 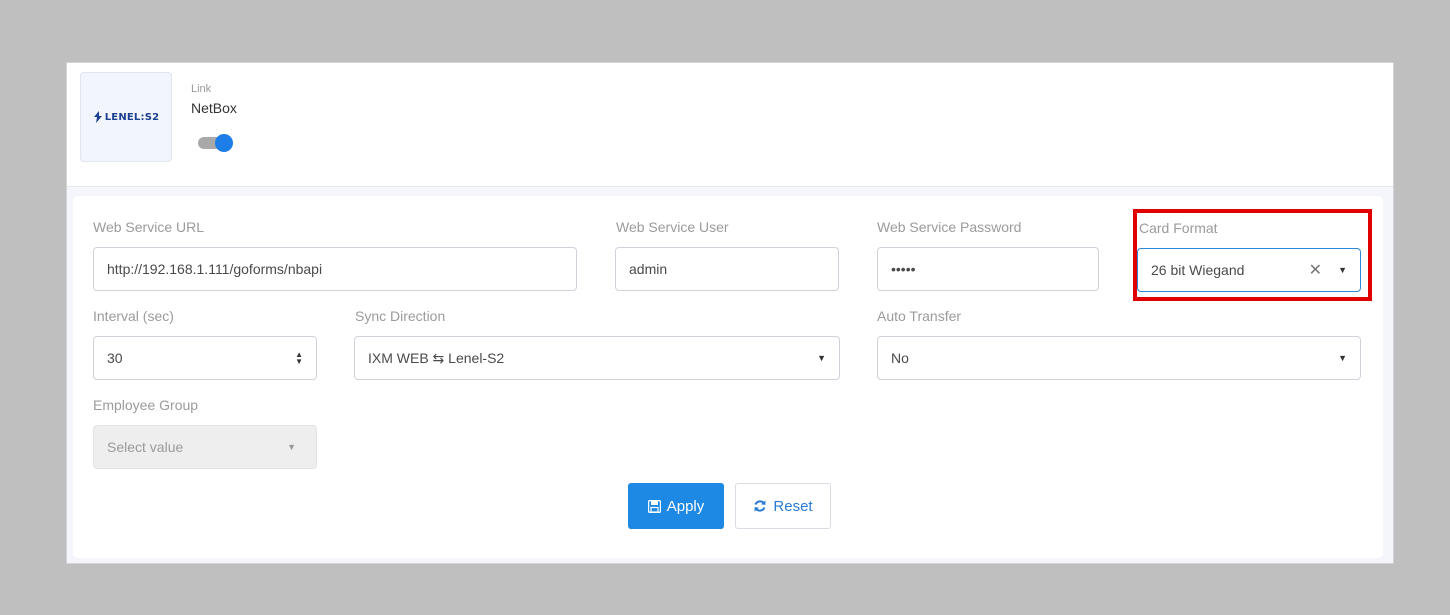 What do you see at coordinates (145, 447) in the screenshot?
I see `employee-group-placeholder: Select value` at bounding box center [145, 447].